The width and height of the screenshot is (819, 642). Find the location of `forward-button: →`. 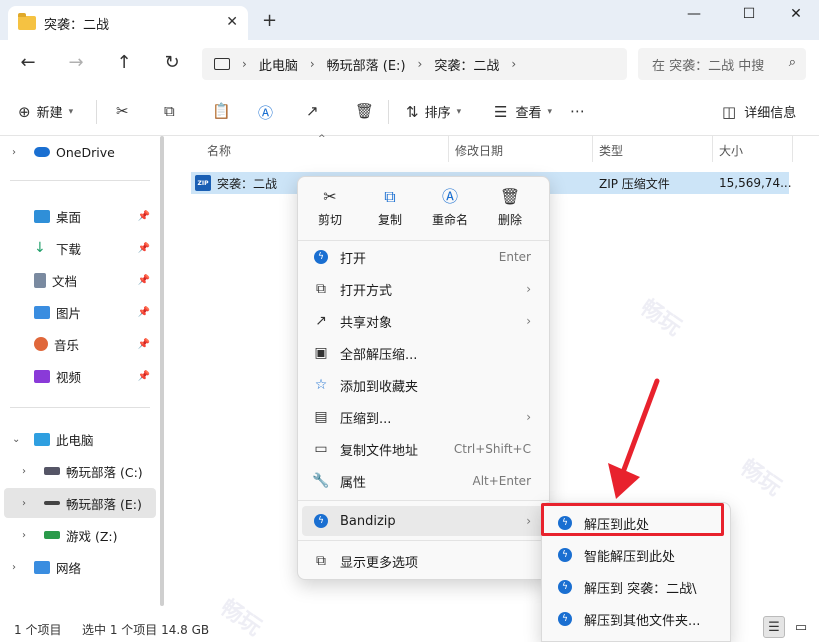

forward-button: → is located at coordinates (76, 63).